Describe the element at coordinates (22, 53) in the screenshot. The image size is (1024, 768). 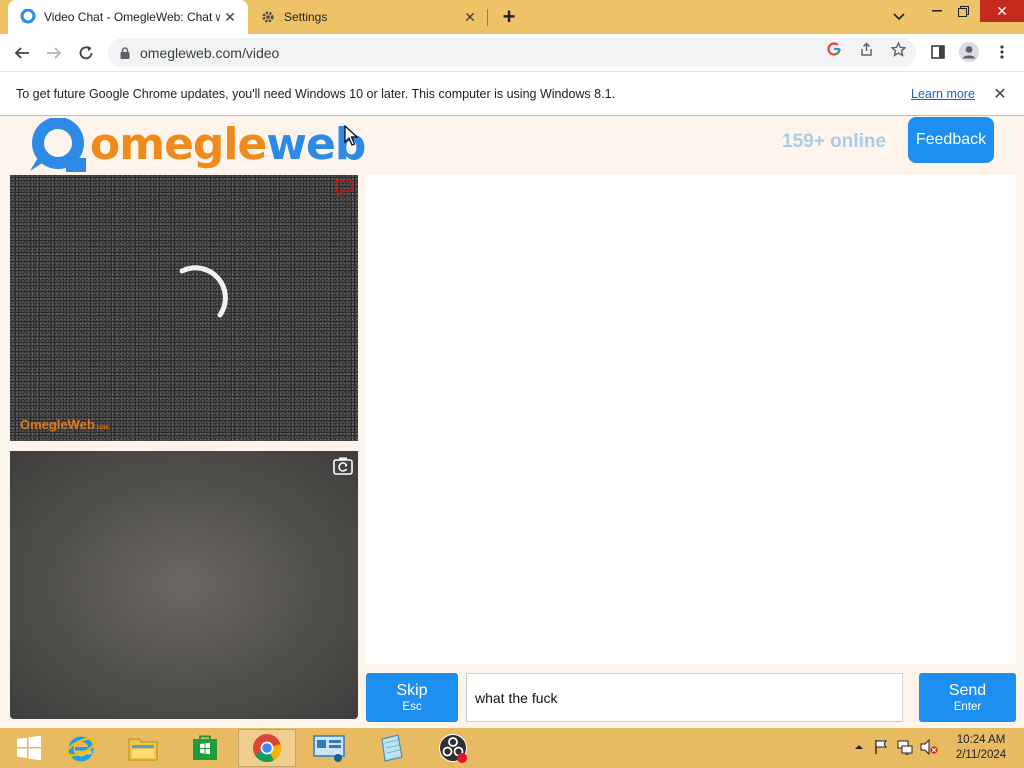
I see `back-arrow-icon` at that location.